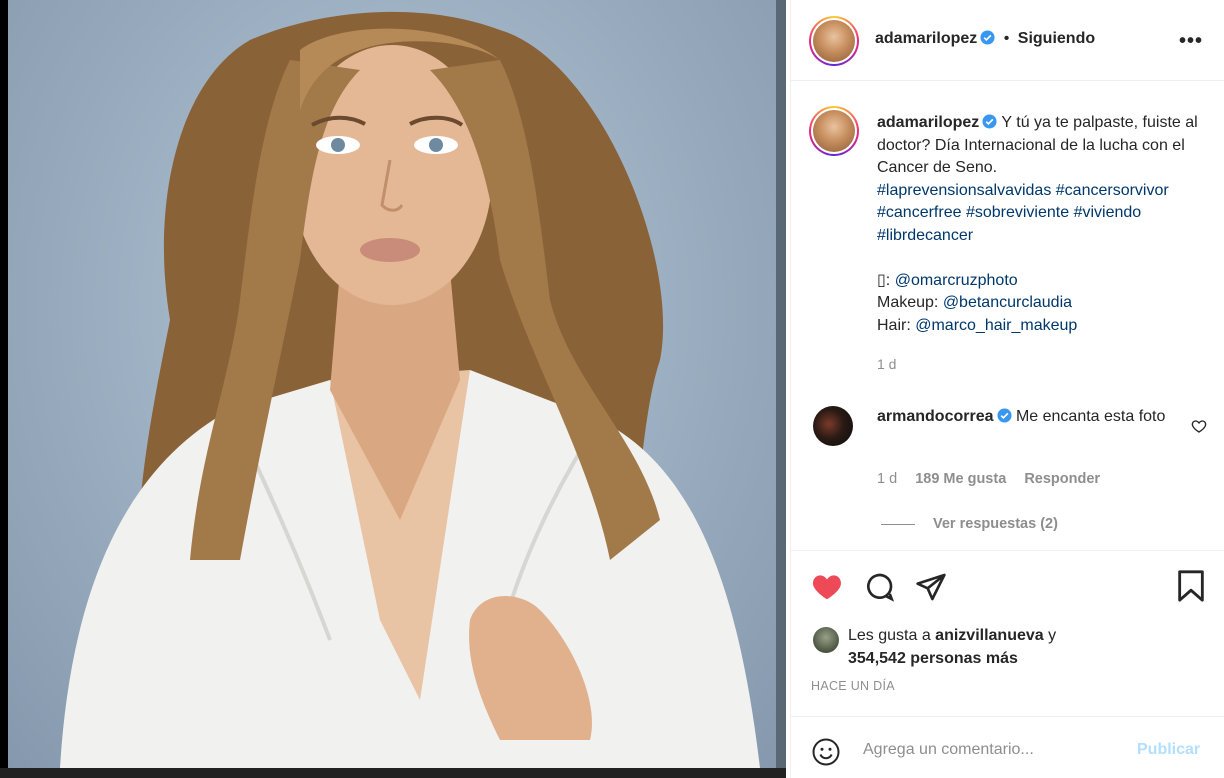 The image size is (1224, 778). What do you see at coordinates (1108, 212) in the screenshot?
I see `hashtag-link: #viviendo` at bounding box center [1108, 212].